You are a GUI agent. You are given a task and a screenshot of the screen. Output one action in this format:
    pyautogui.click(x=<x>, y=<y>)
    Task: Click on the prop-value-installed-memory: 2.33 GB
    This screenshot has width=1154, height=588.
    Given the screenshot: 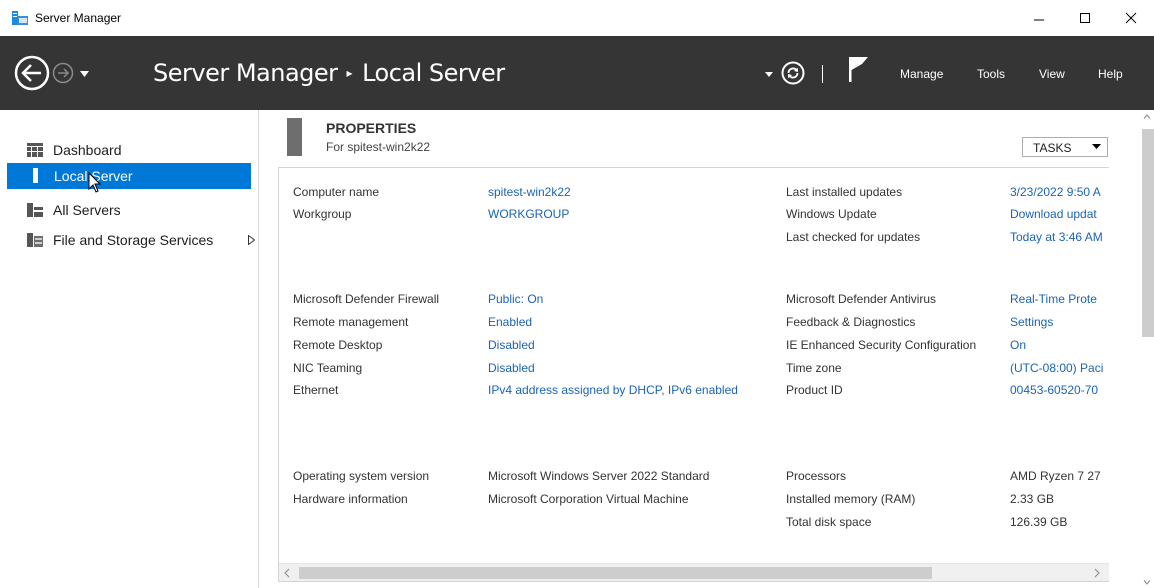 What is the action you would take?
    pyautogui.click(x=1032, y=499)
    